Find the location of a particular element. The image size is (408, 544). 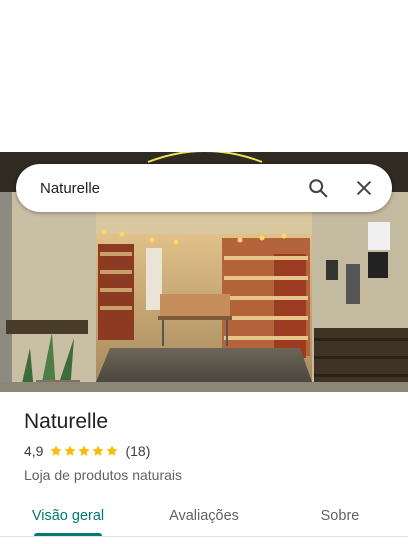

rating-value: 4,9 is located at coordinates (34, 451).